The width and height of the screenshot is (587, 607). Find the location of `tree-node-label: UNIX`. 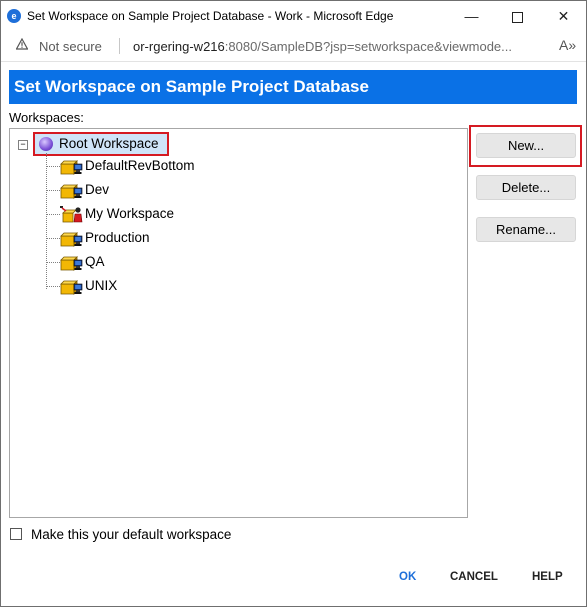

tree-node-label: UNIX is located at coordinates (101, 285).